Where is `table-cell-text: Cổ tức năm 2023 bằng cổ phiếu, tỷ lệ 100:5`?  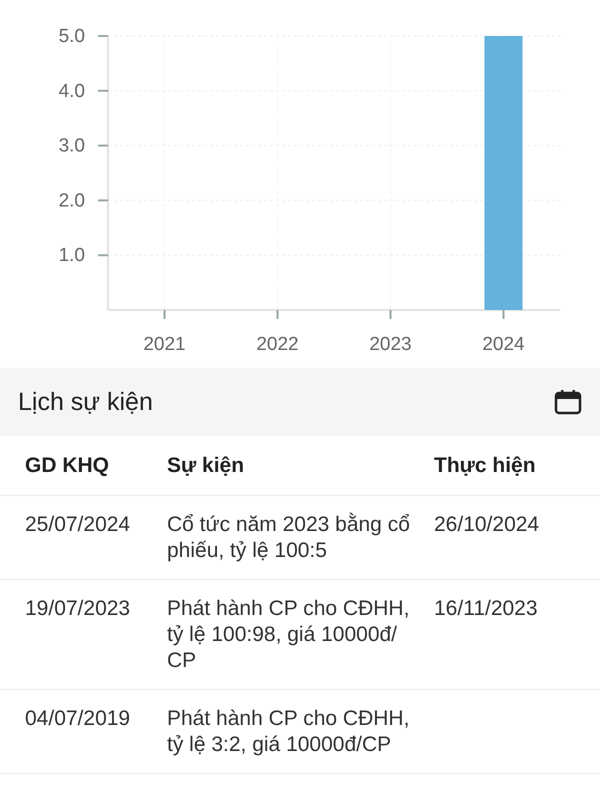 table-cell-text: Cổ tức năm 2023 bằng cổ phiếu, tỷ lệ 100:5 is located at coordinates (289, 538).